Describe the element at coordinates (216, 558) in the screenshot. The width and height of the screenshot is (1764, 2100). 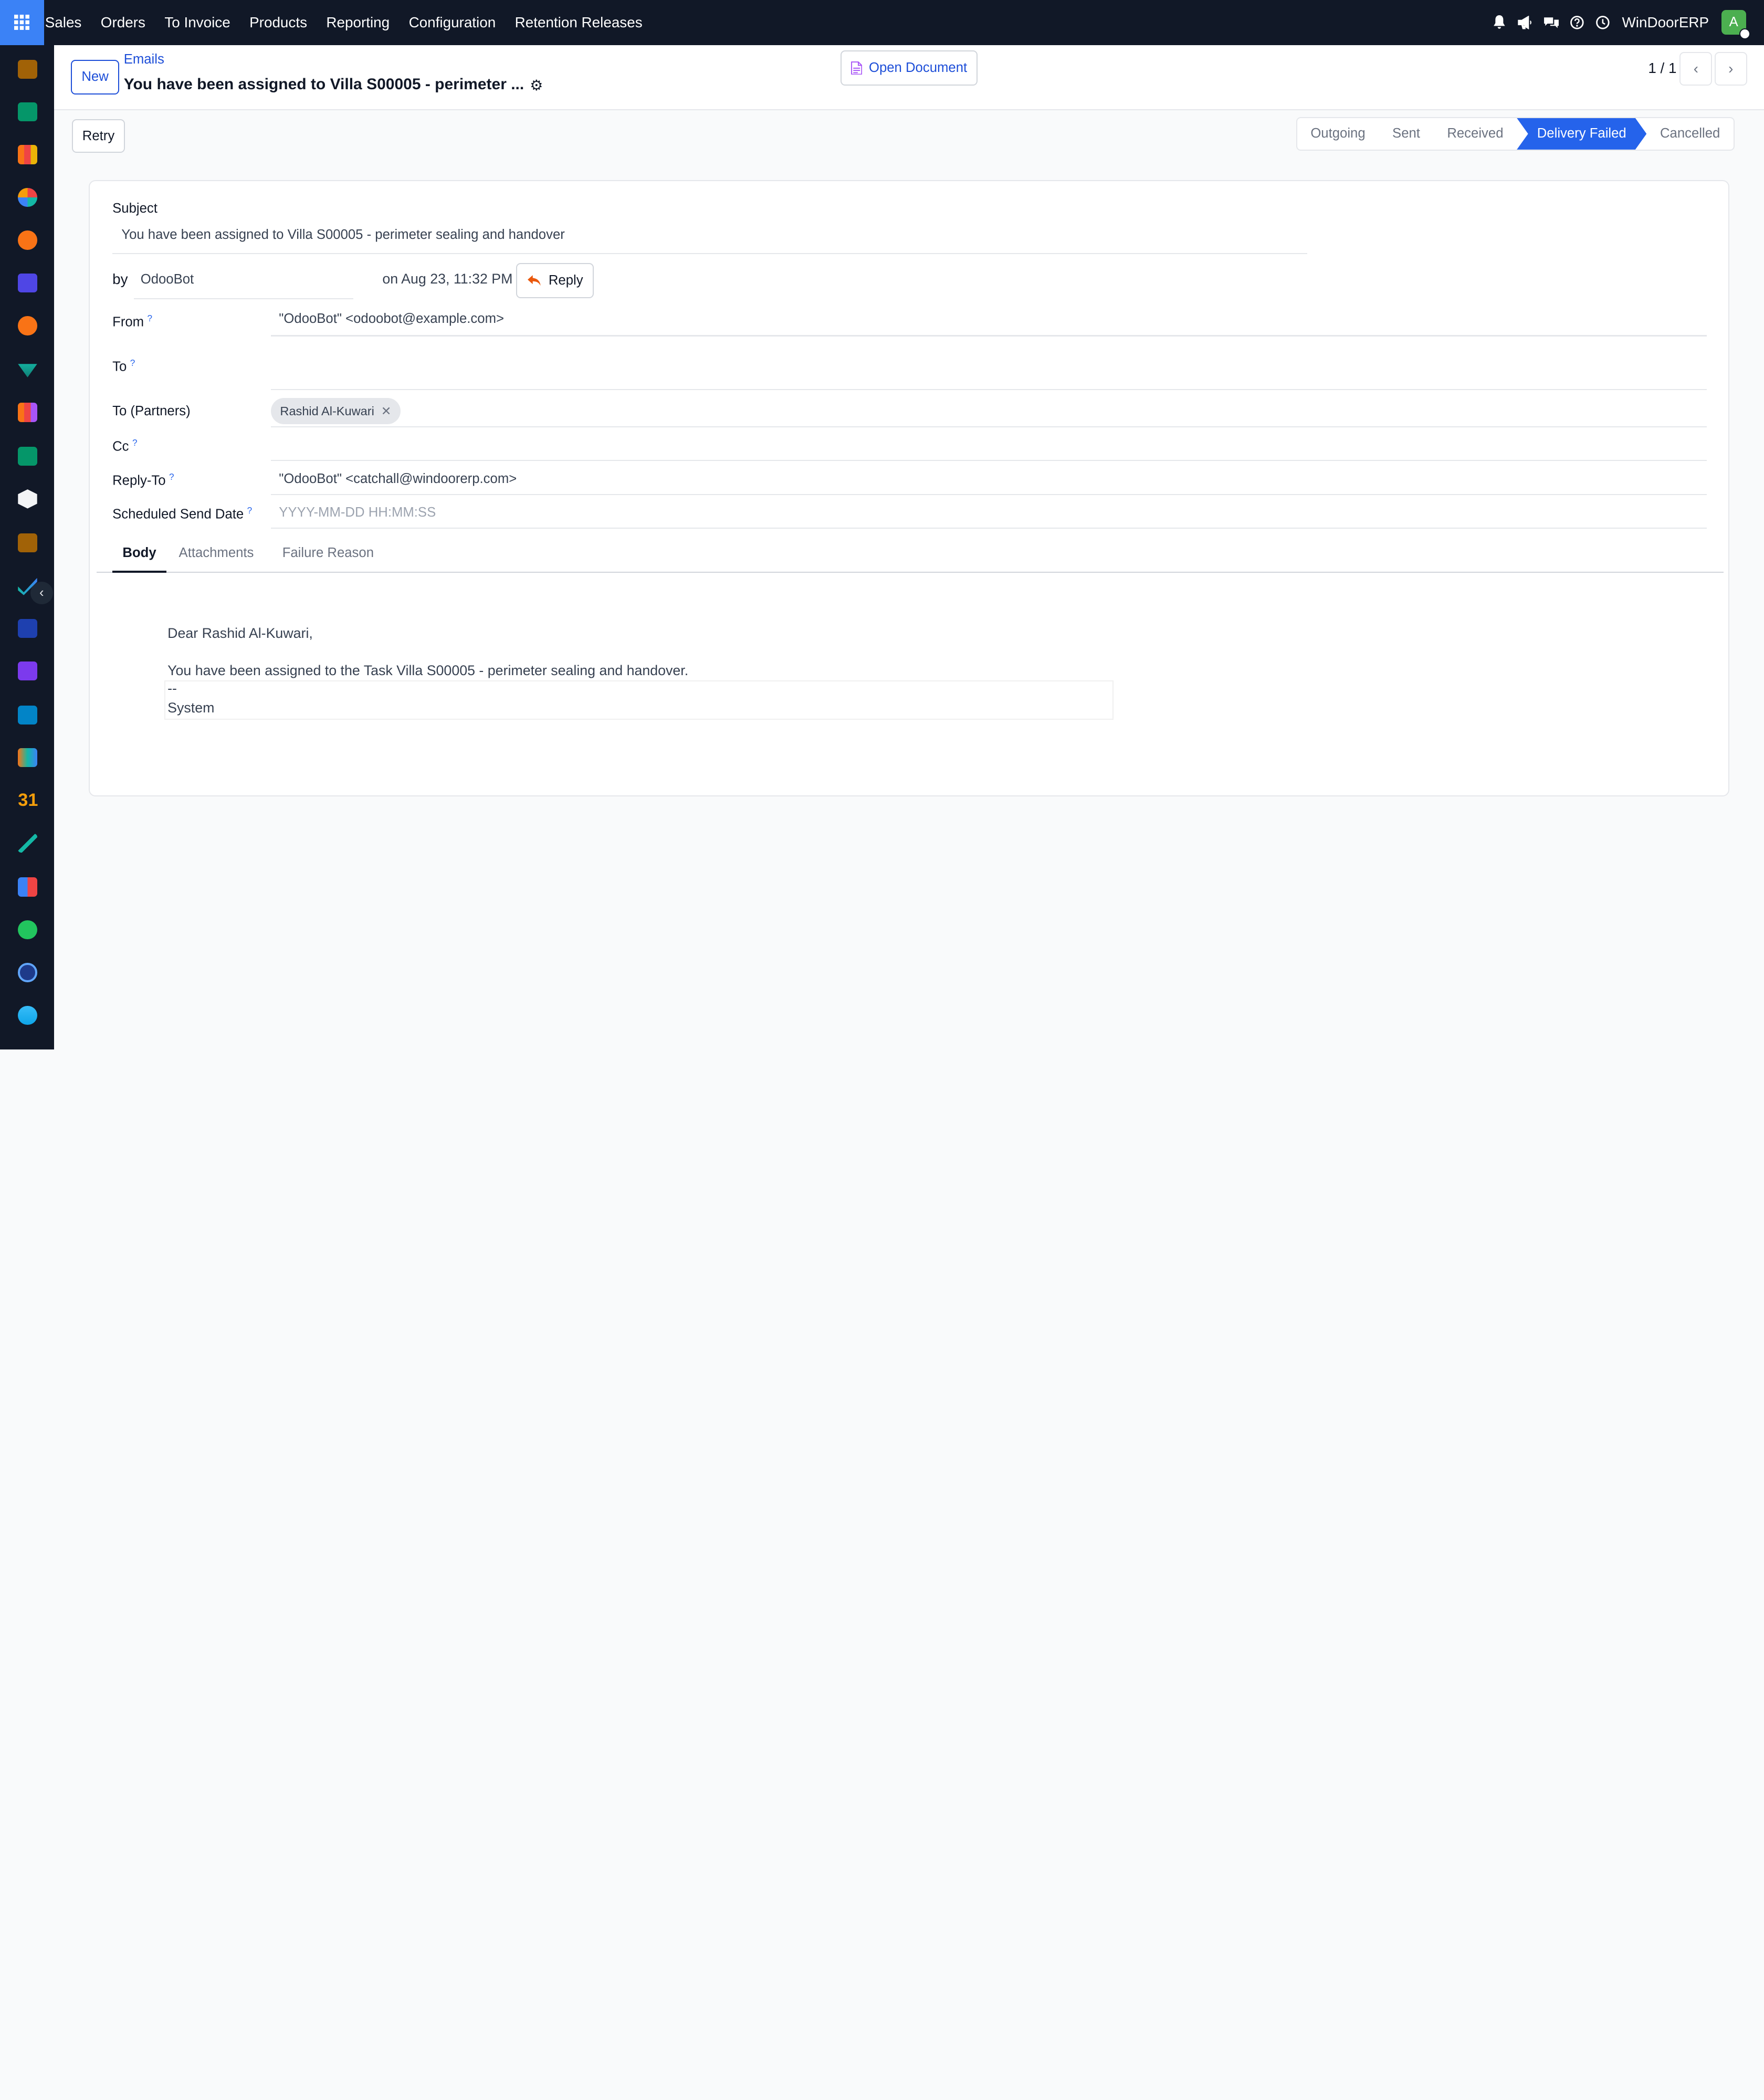
I see `tab-attachments: Attachments` at that location.